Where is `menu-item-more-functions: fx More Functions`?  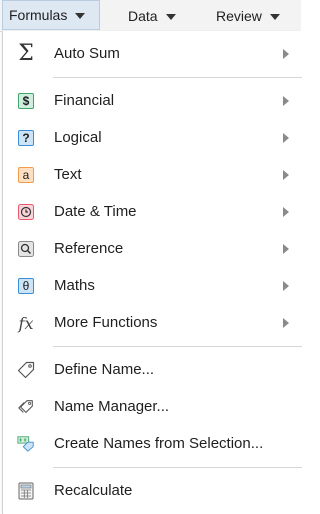 menu-item-more-functions: fx More Functions is located at coordinates (152, 323).